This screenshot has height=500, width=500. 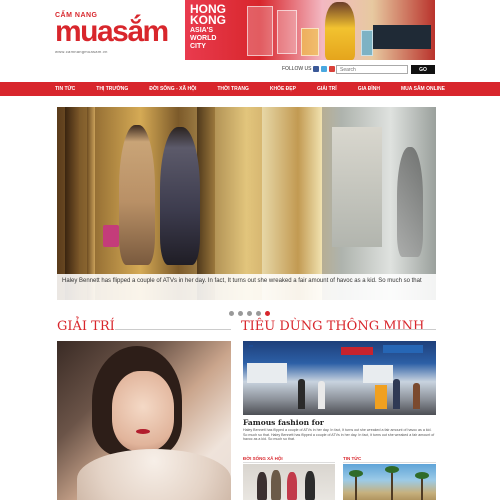 What do you see at coordinates (112, 31) in the screenshot?
I see `logo-wordmark: muasắm` at bounding box center [112, 31].